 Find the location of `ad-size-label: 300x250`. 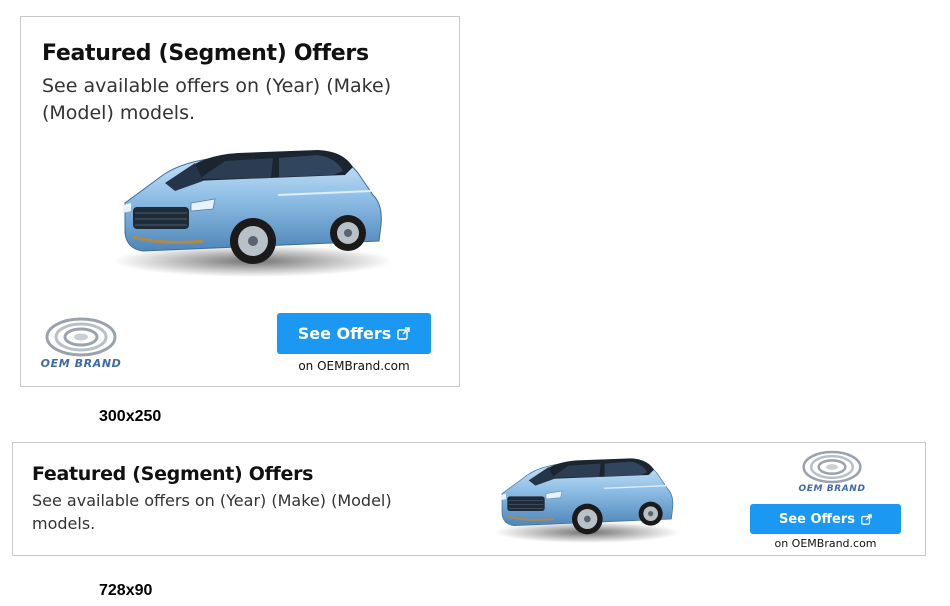

ad-size-label: 300x250 is located at coordinates (130, 416).